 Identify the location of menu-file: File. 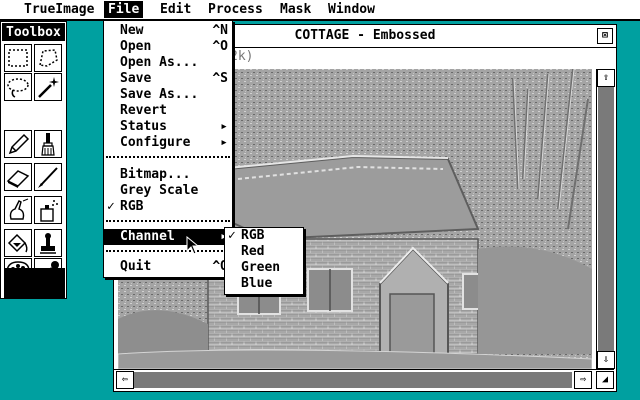
(124, 9).